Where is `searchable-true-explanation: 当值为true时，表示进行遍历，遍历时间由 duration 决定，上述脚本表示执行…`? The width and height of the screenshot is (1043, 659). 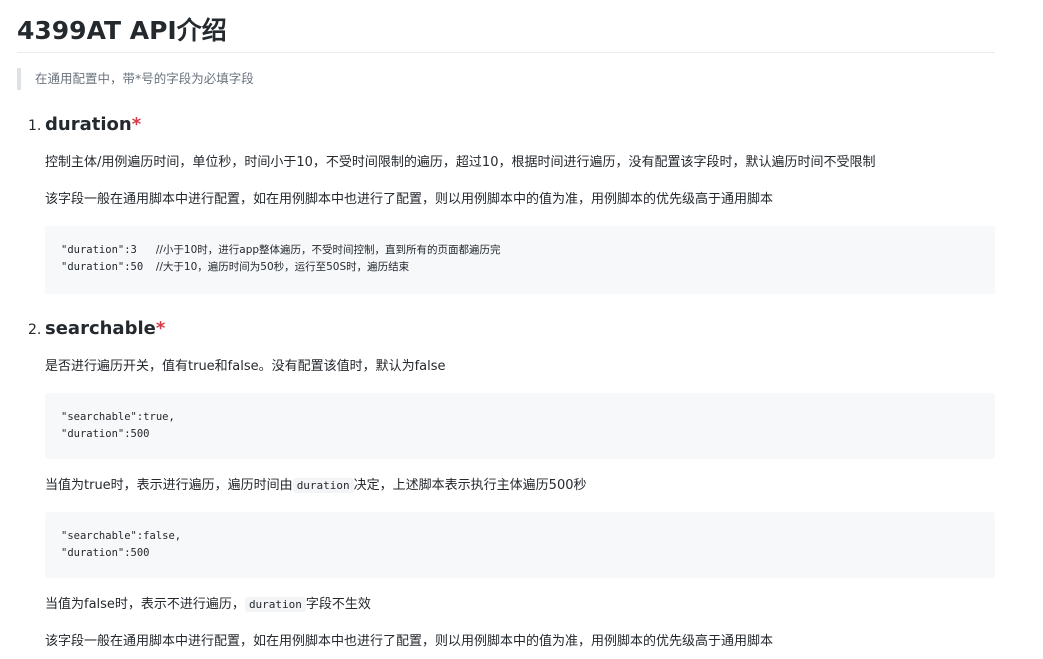 searchable-true-explanation: 当值为true时，表示进行遍历，遍历时间由 duration 决定，上述脚本表示执行… is located at coordinates (316, 486).